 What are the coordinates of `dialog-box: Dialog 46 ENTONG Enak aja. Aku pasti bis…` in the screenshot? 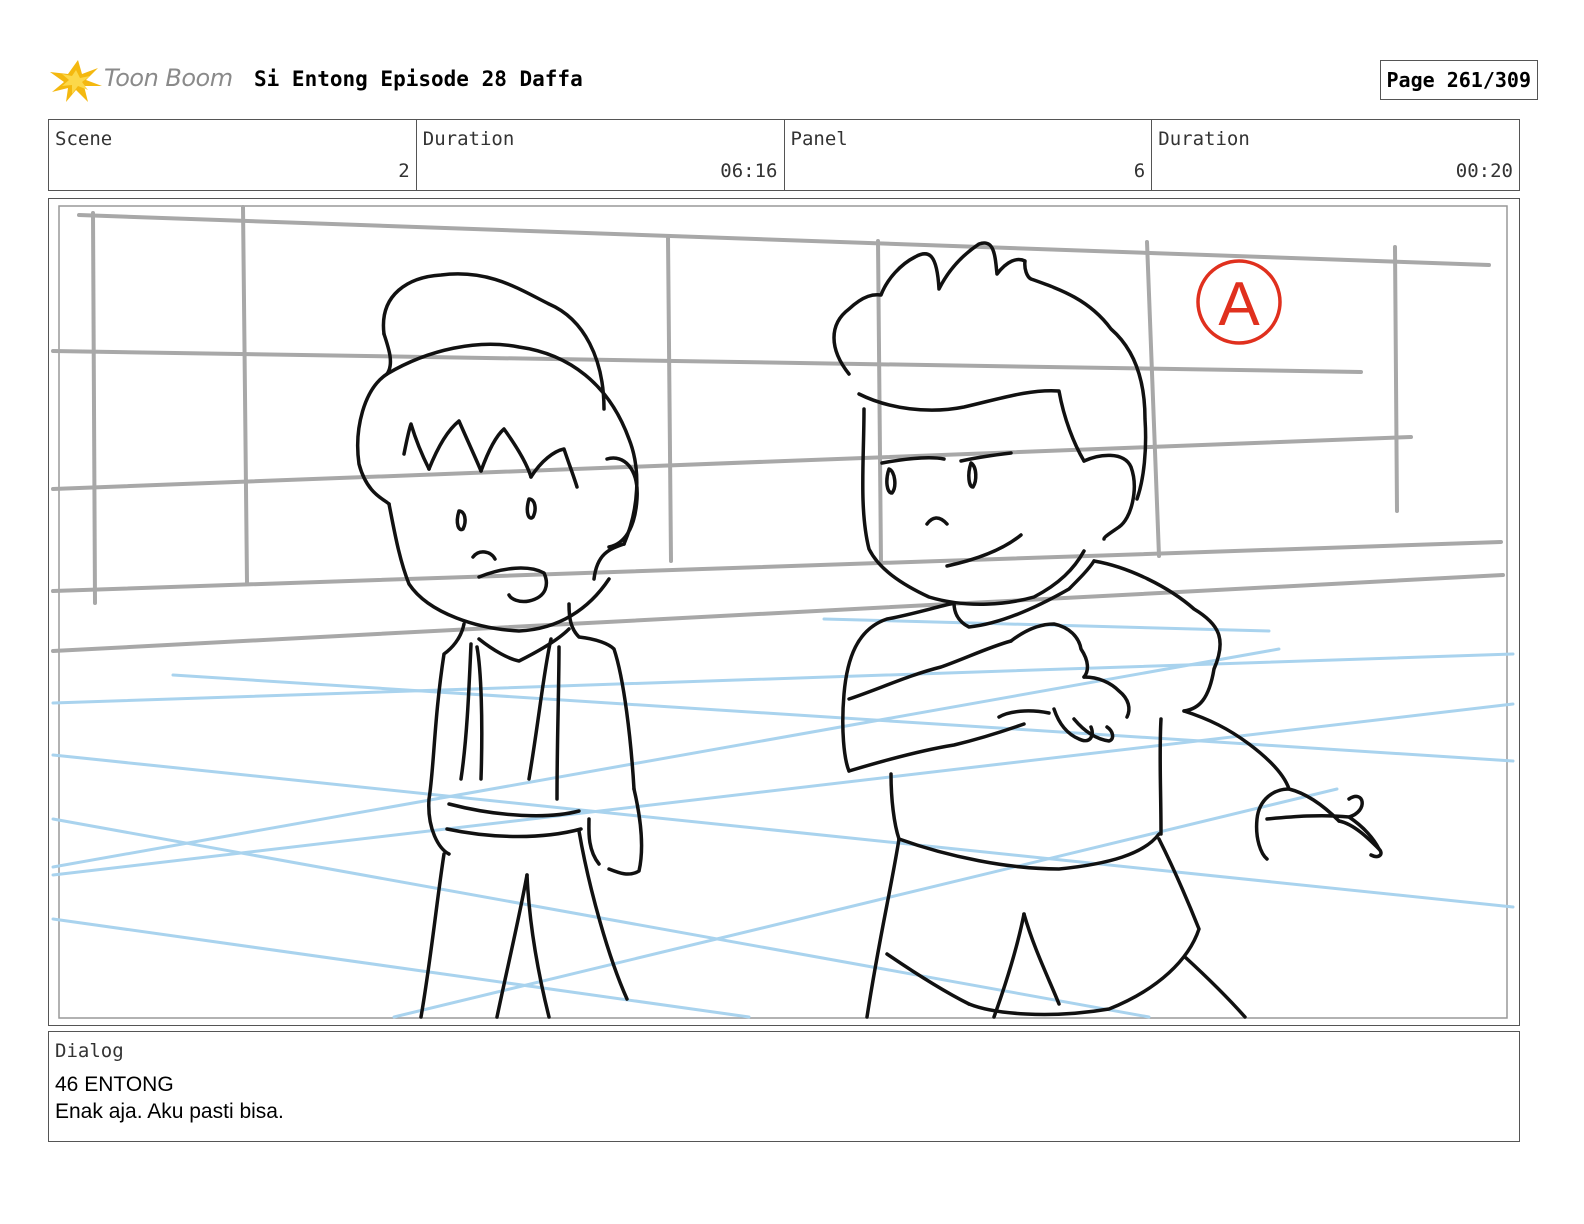 It's located at (784, 1086).